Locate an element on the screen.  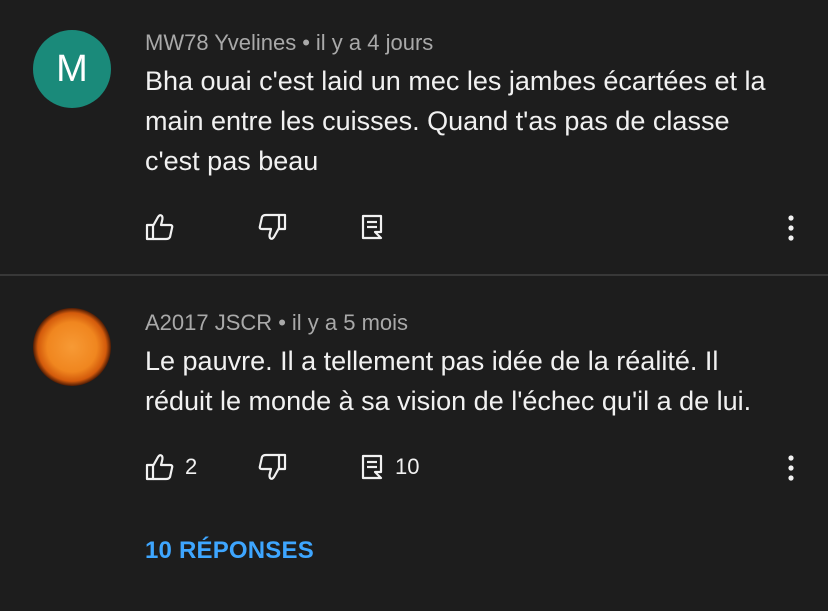
avatar-letter: M is located at coordinates (72, 68).